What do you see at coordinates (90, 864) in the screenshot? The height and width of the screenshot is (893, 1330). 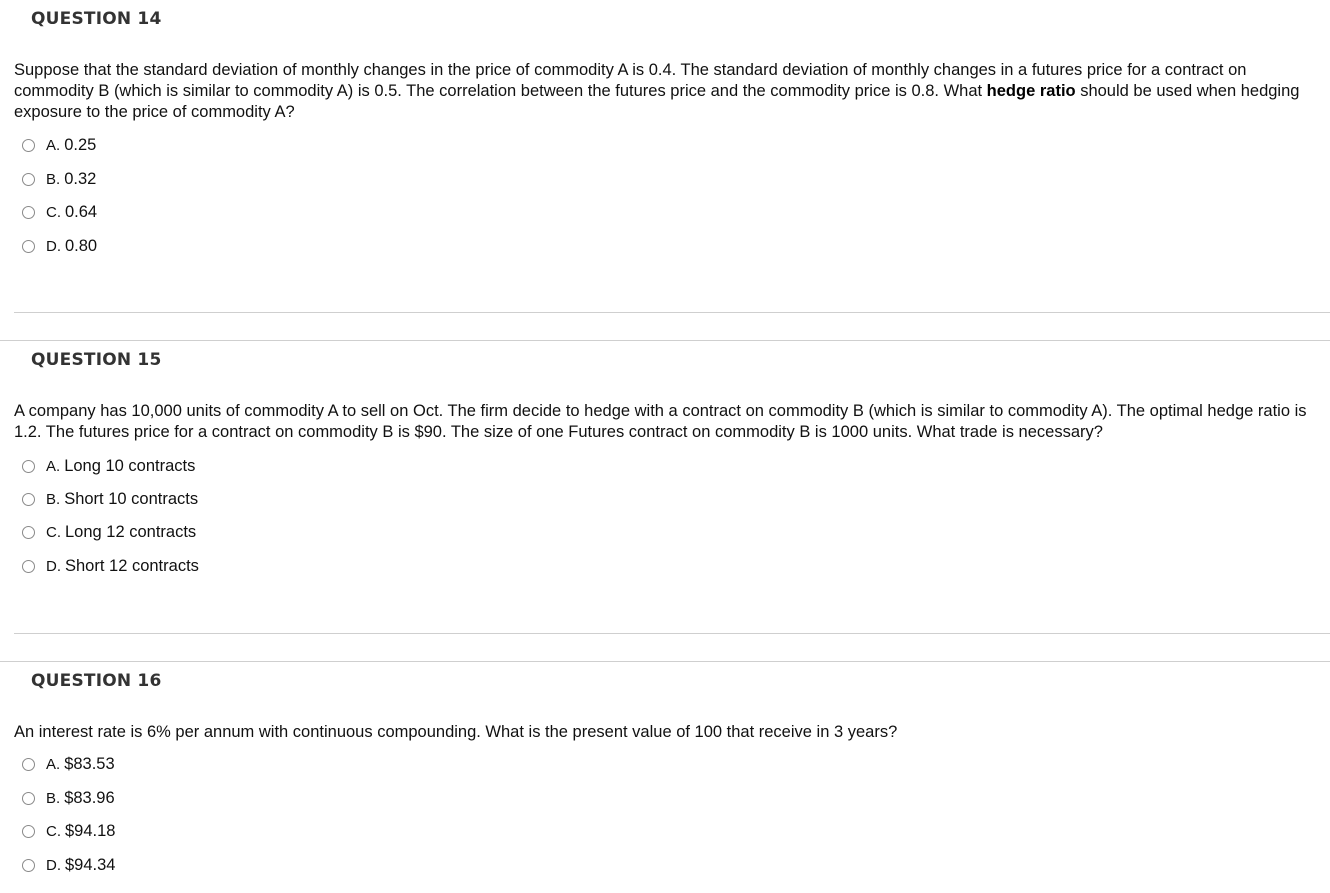 I see `option-text: $94.34` at bounding box center [90, 864].